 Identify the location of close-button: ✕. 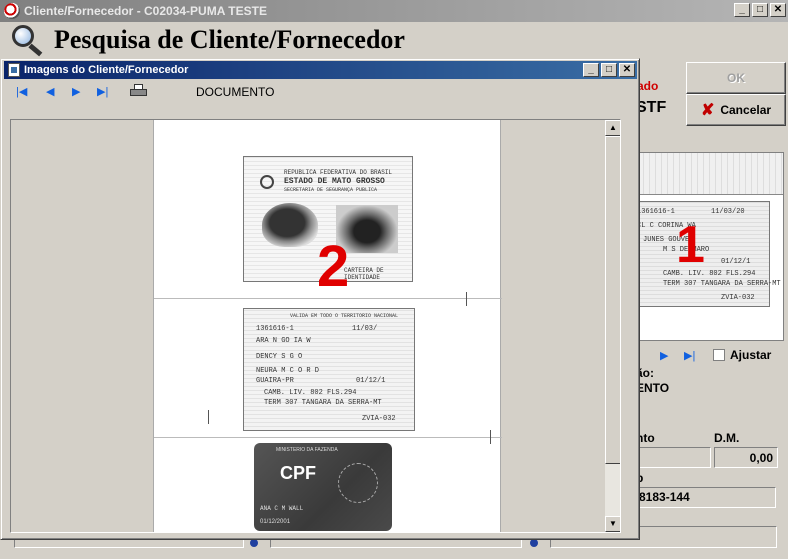
(778, 10).